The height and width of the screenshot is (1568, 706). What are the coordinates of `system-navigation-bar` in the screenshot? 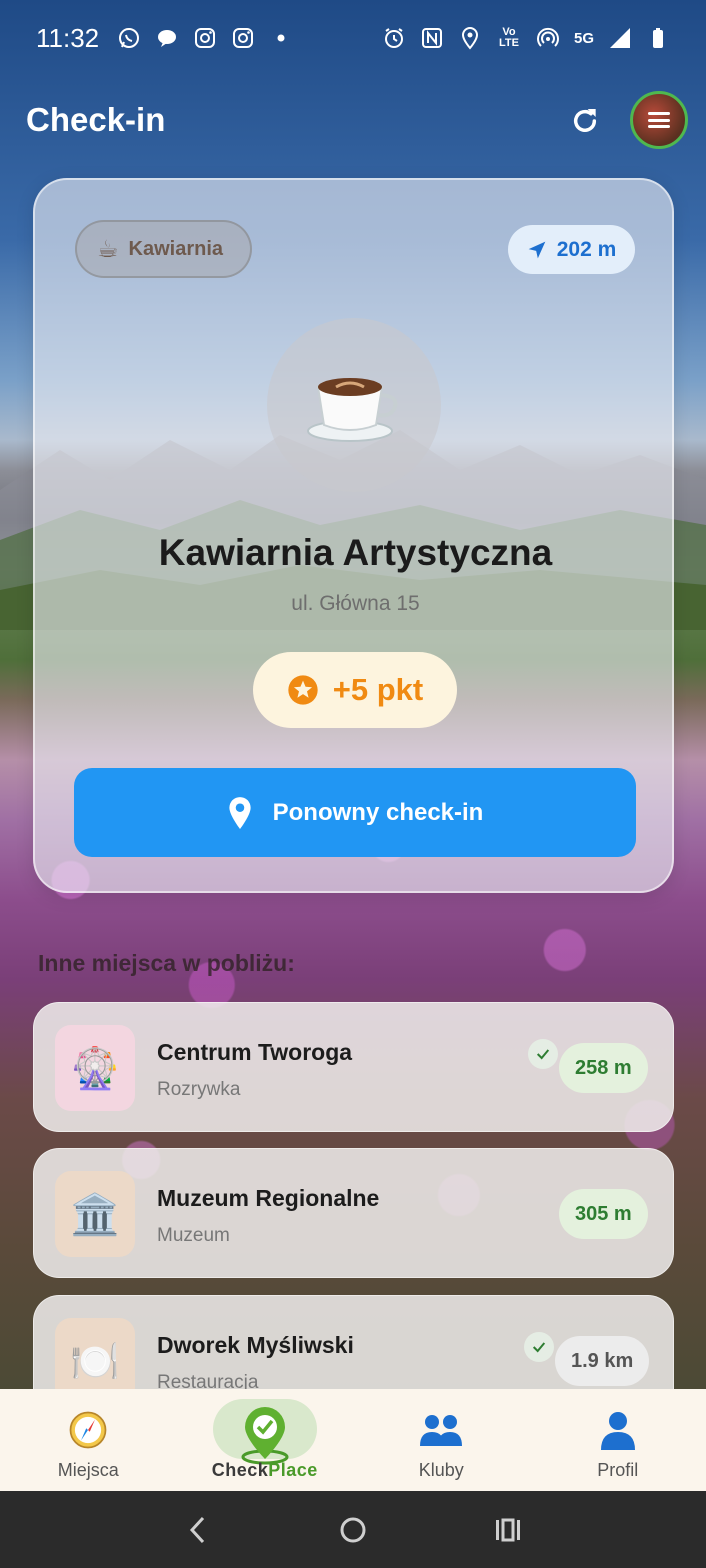 It's located at (353, 1529).